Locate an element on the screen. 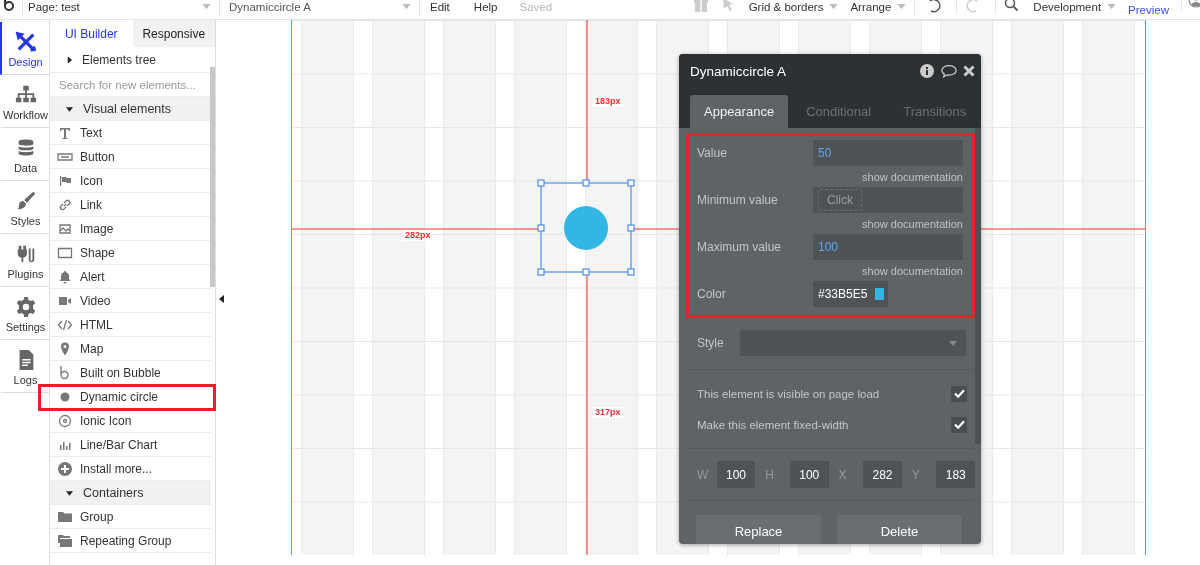 This screenshot has width=1200, height=565. collapse-arrow-icon is located at coordinates (221, 299).